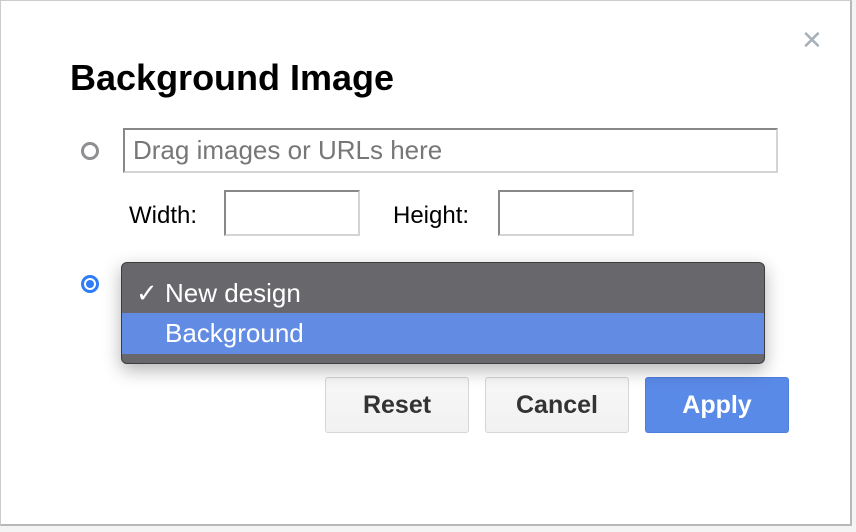  What do you see at coordinates (234, 333) in the screenshot?
I see `option-label: Background` at bounding box center [234, 333].